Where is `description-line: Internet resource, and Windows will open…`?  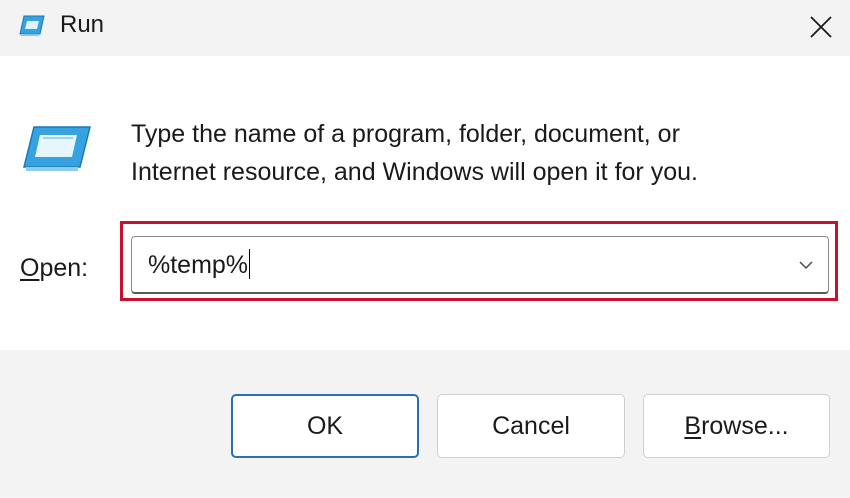 description-line: Internet resource, and Windows will open… is located at coordinates (414, 172).